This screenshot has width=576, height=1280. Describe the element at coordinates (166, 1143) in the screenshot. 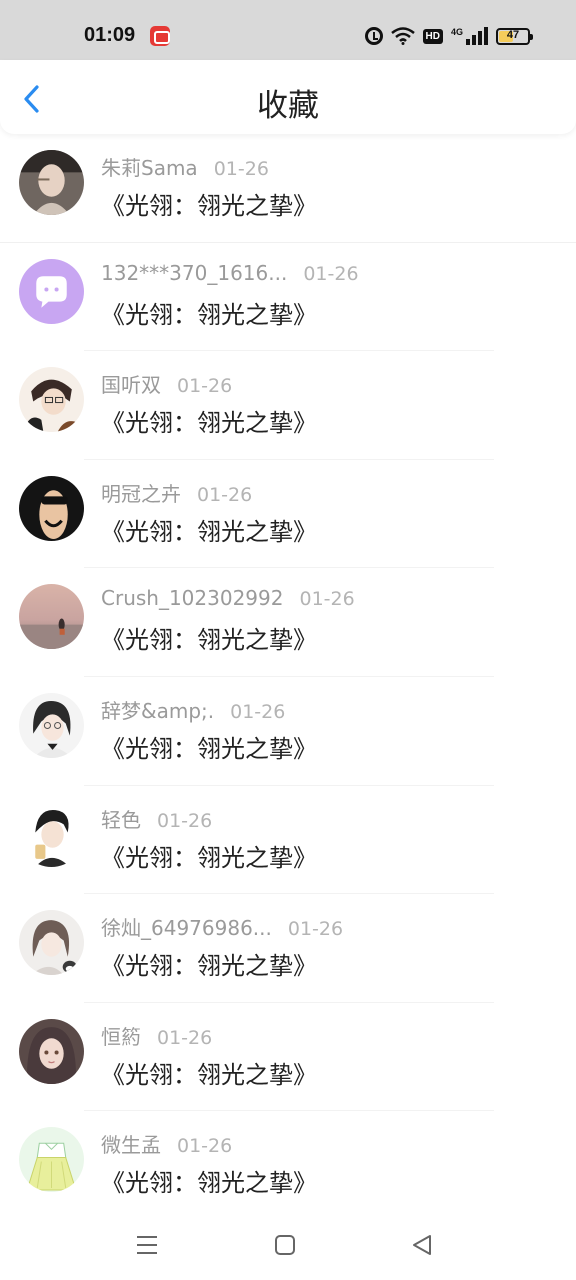

I see `item-meta: 微生孟 01-26` at that location.